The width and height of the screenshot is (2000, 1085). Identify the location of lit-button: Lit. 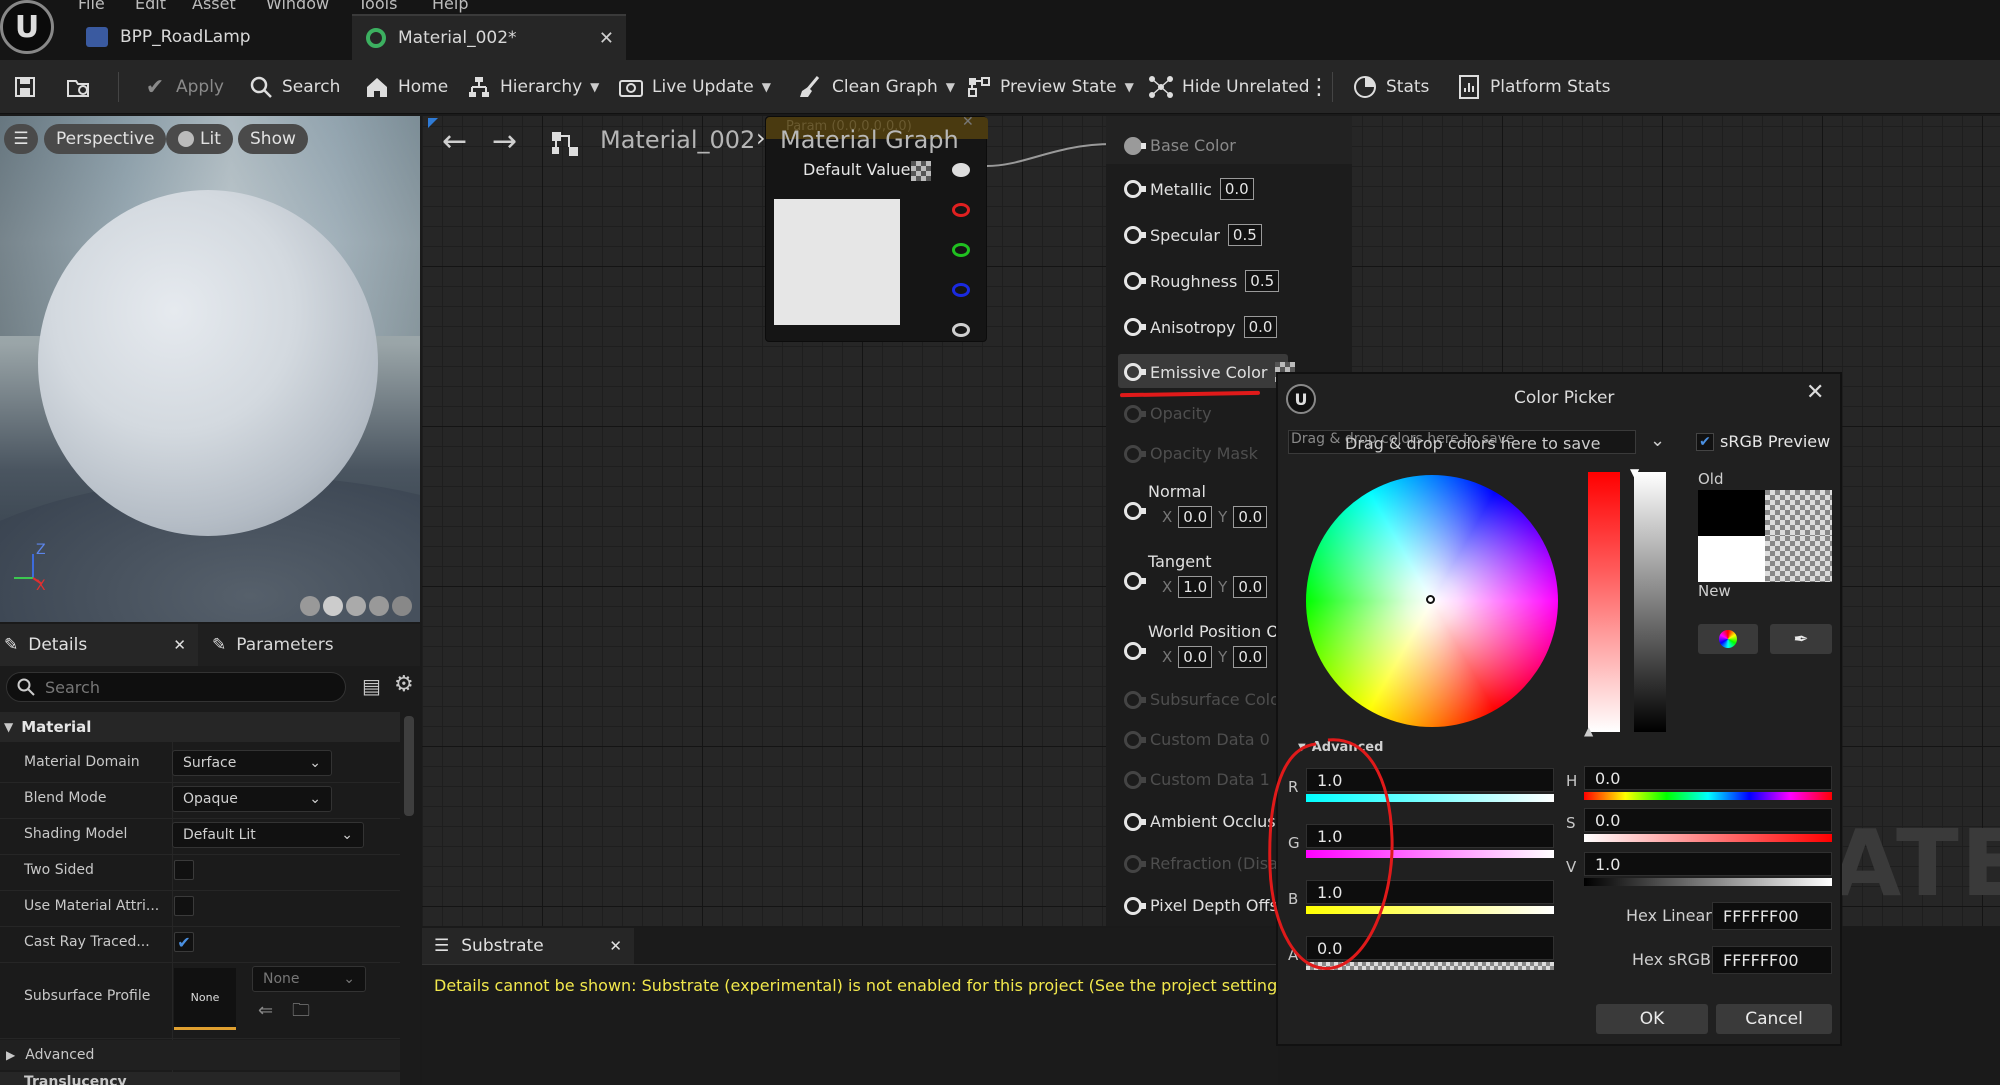
(199, 139).